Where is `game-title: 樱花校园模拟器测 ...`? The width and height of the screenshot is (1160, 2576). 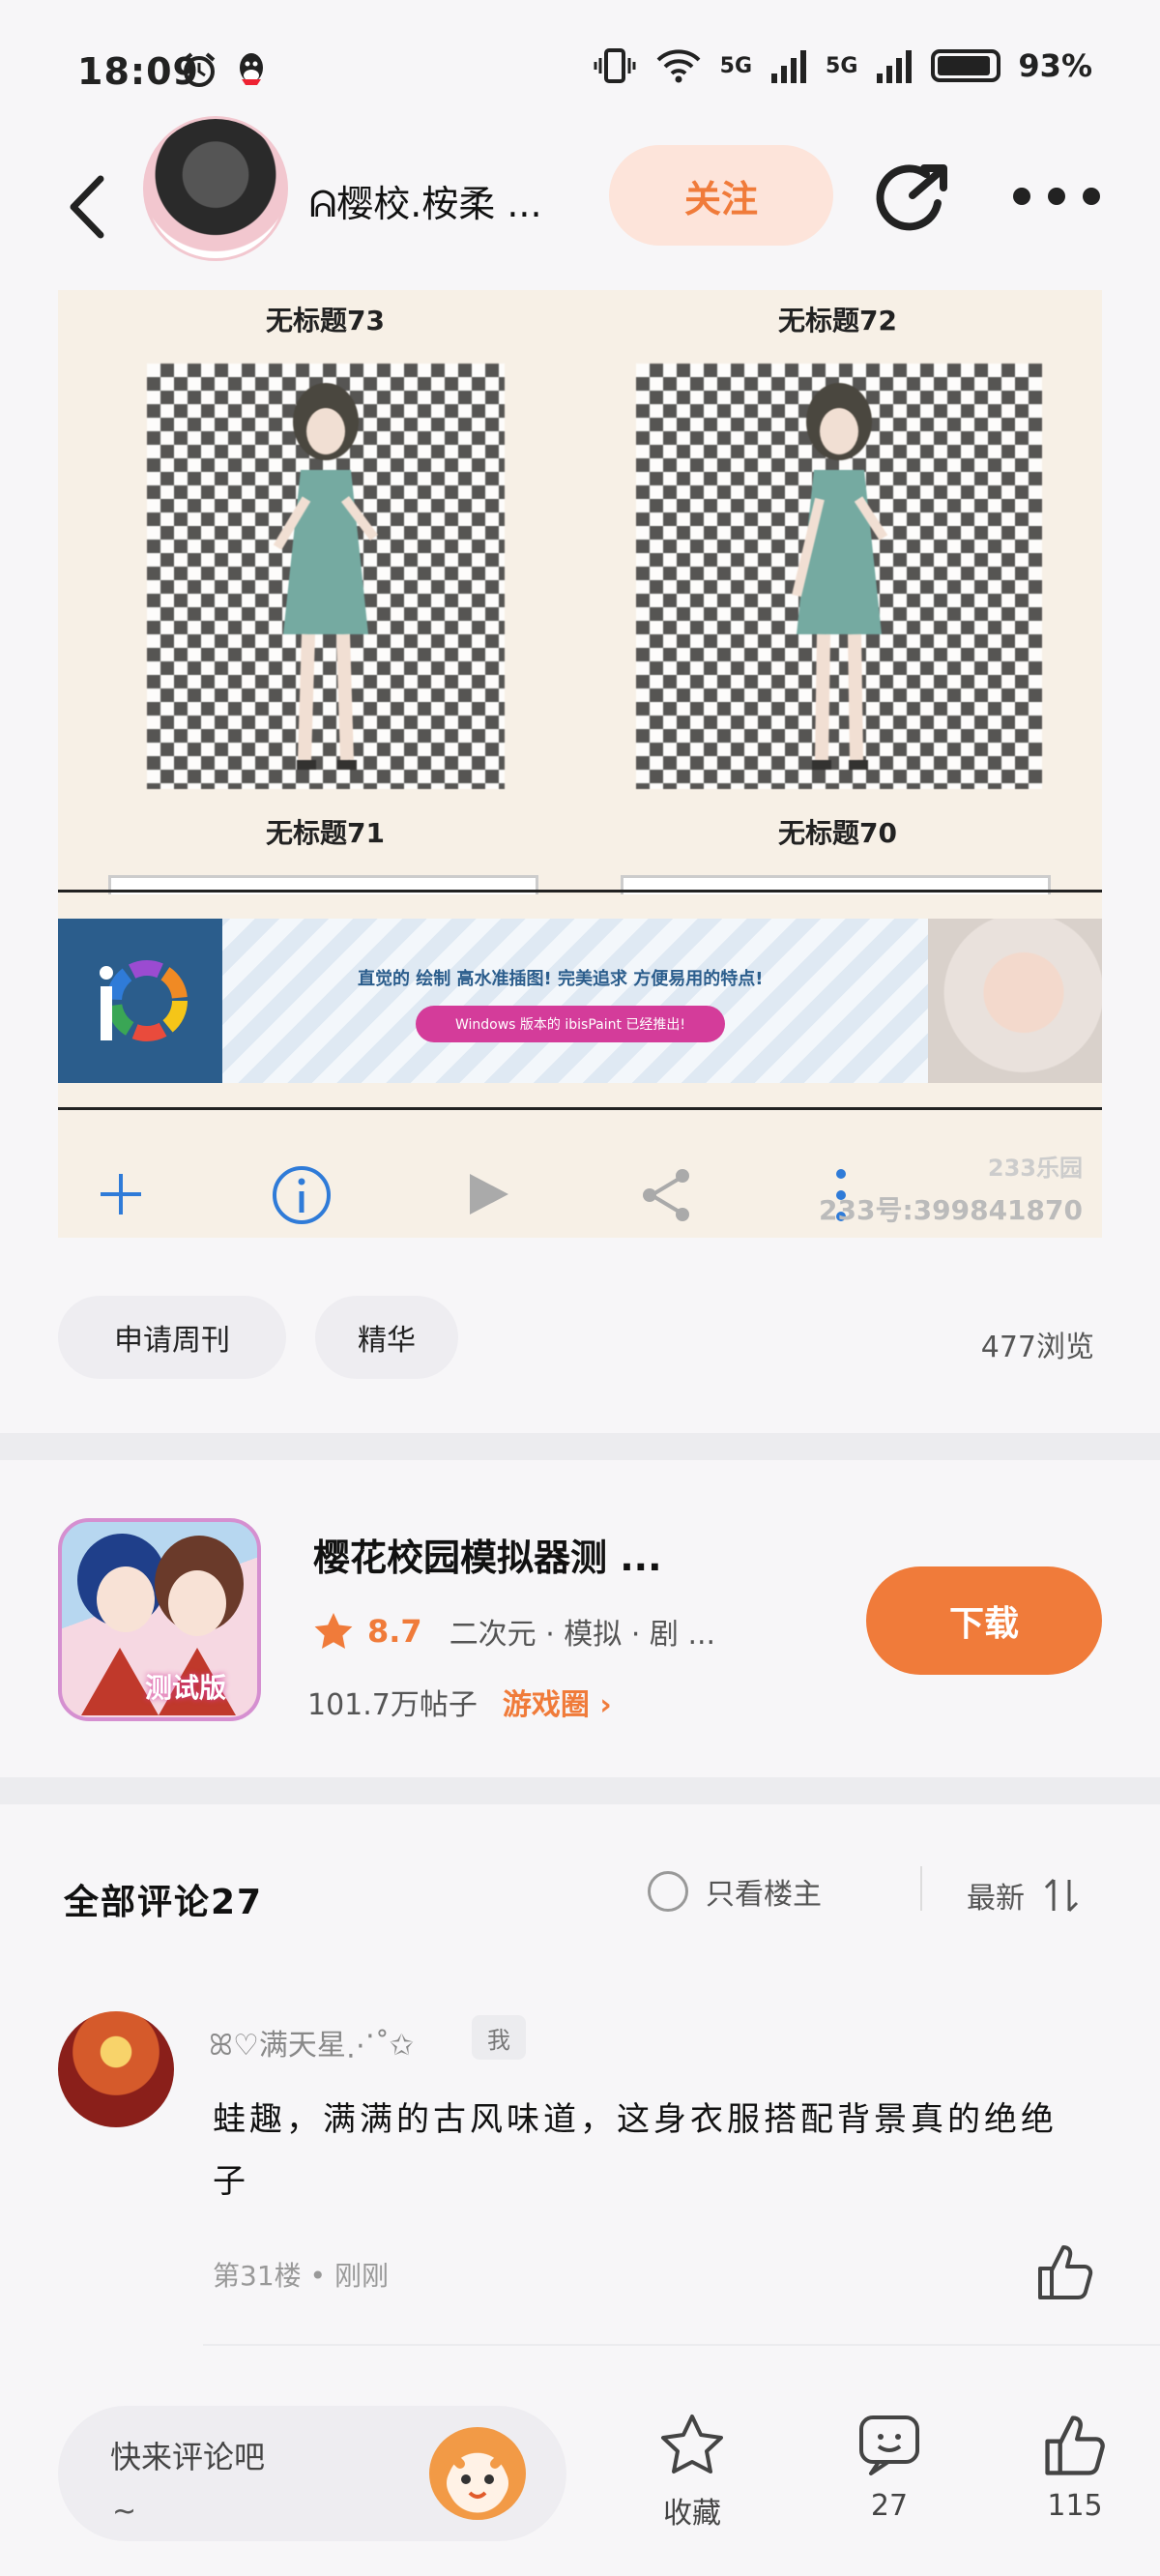
game-title: 樱花校园模拟器测 ... is located at coordinates (487, 1554).